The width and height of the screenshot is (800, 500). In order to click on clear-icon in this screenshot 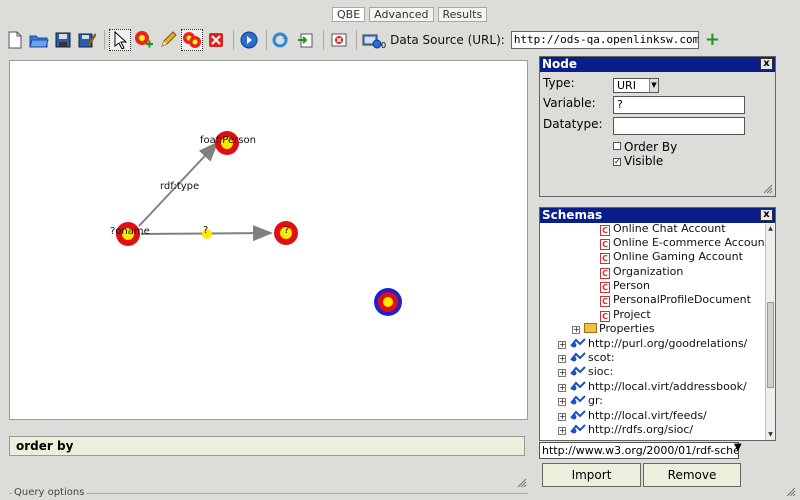, I will do `click(339, 40)`.